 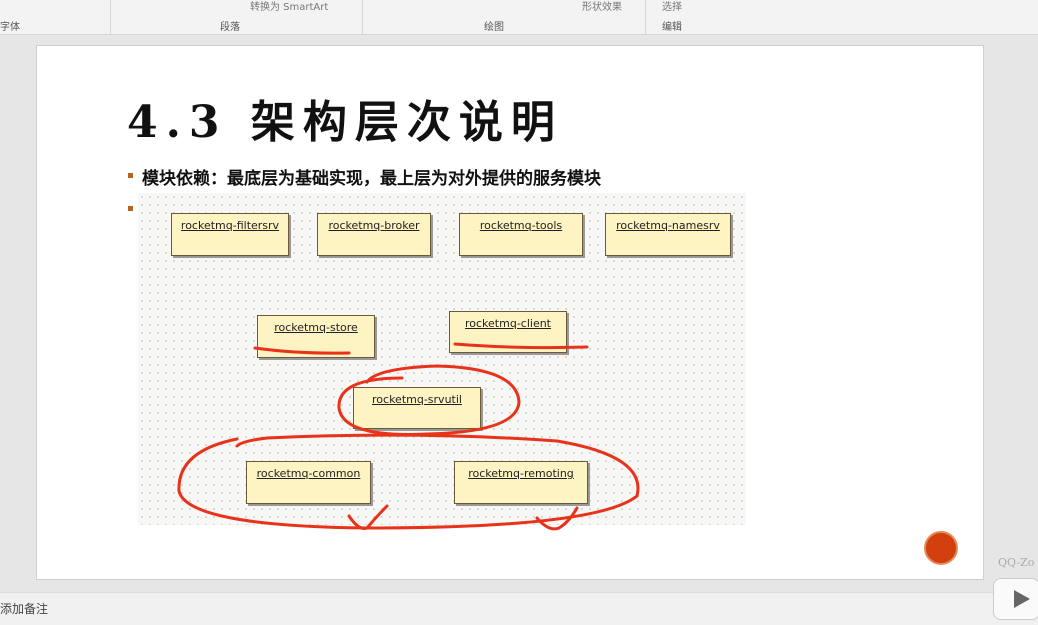 I want to click on module-namesrv: rocketmq-namesrv, so click(x=668, y=234).